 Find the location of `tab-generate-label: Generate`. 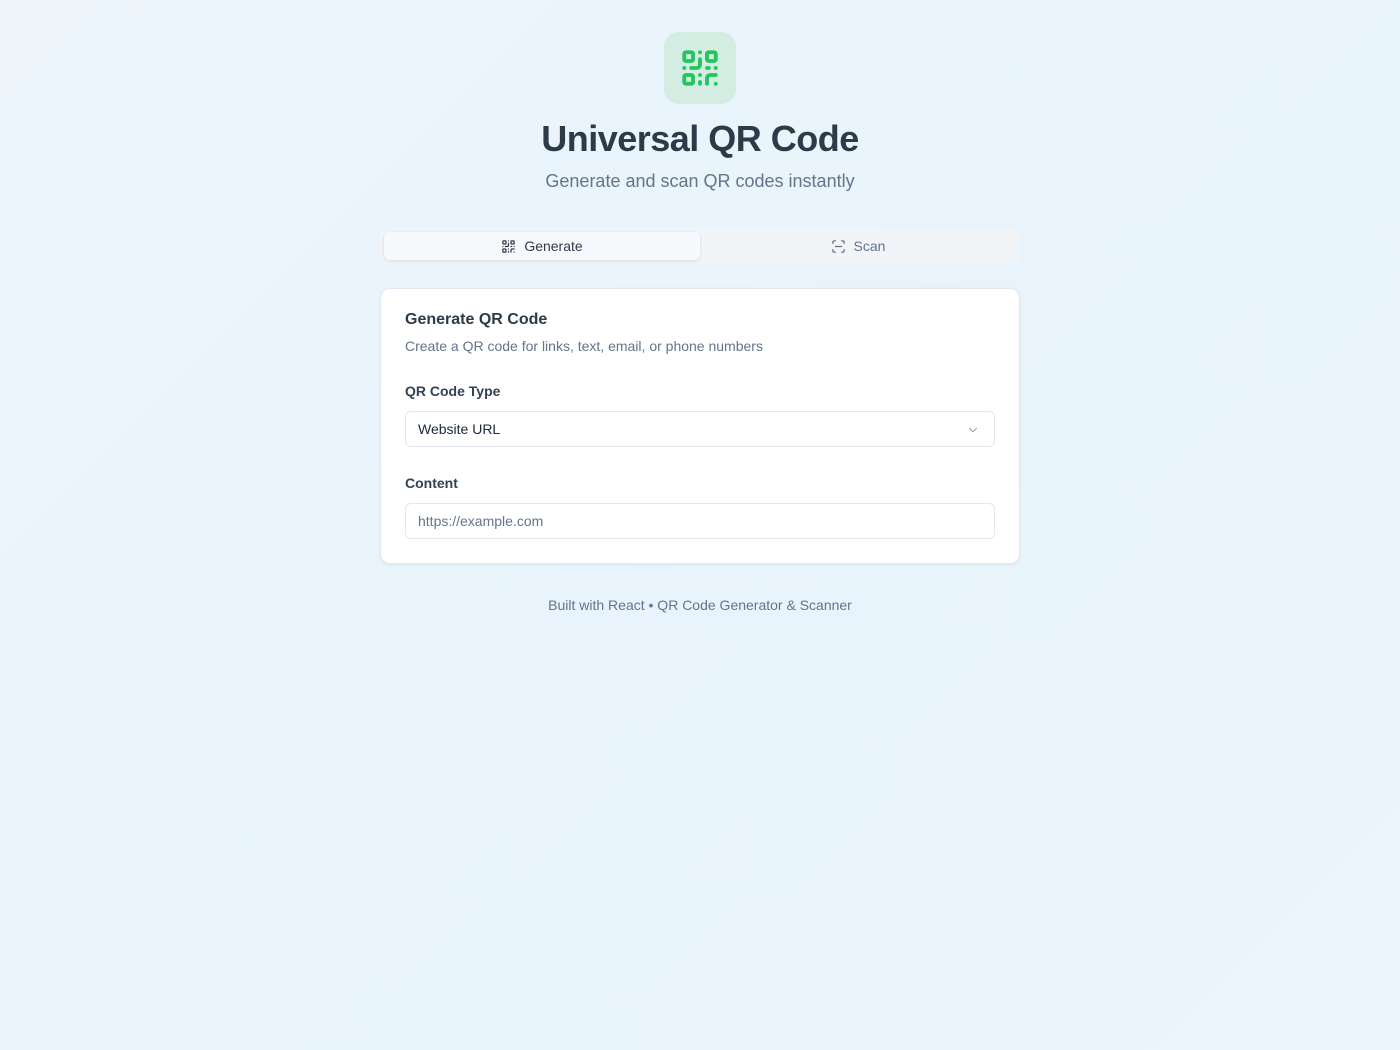

tab-generate-label: Generate is located at coordinates (553, 246).